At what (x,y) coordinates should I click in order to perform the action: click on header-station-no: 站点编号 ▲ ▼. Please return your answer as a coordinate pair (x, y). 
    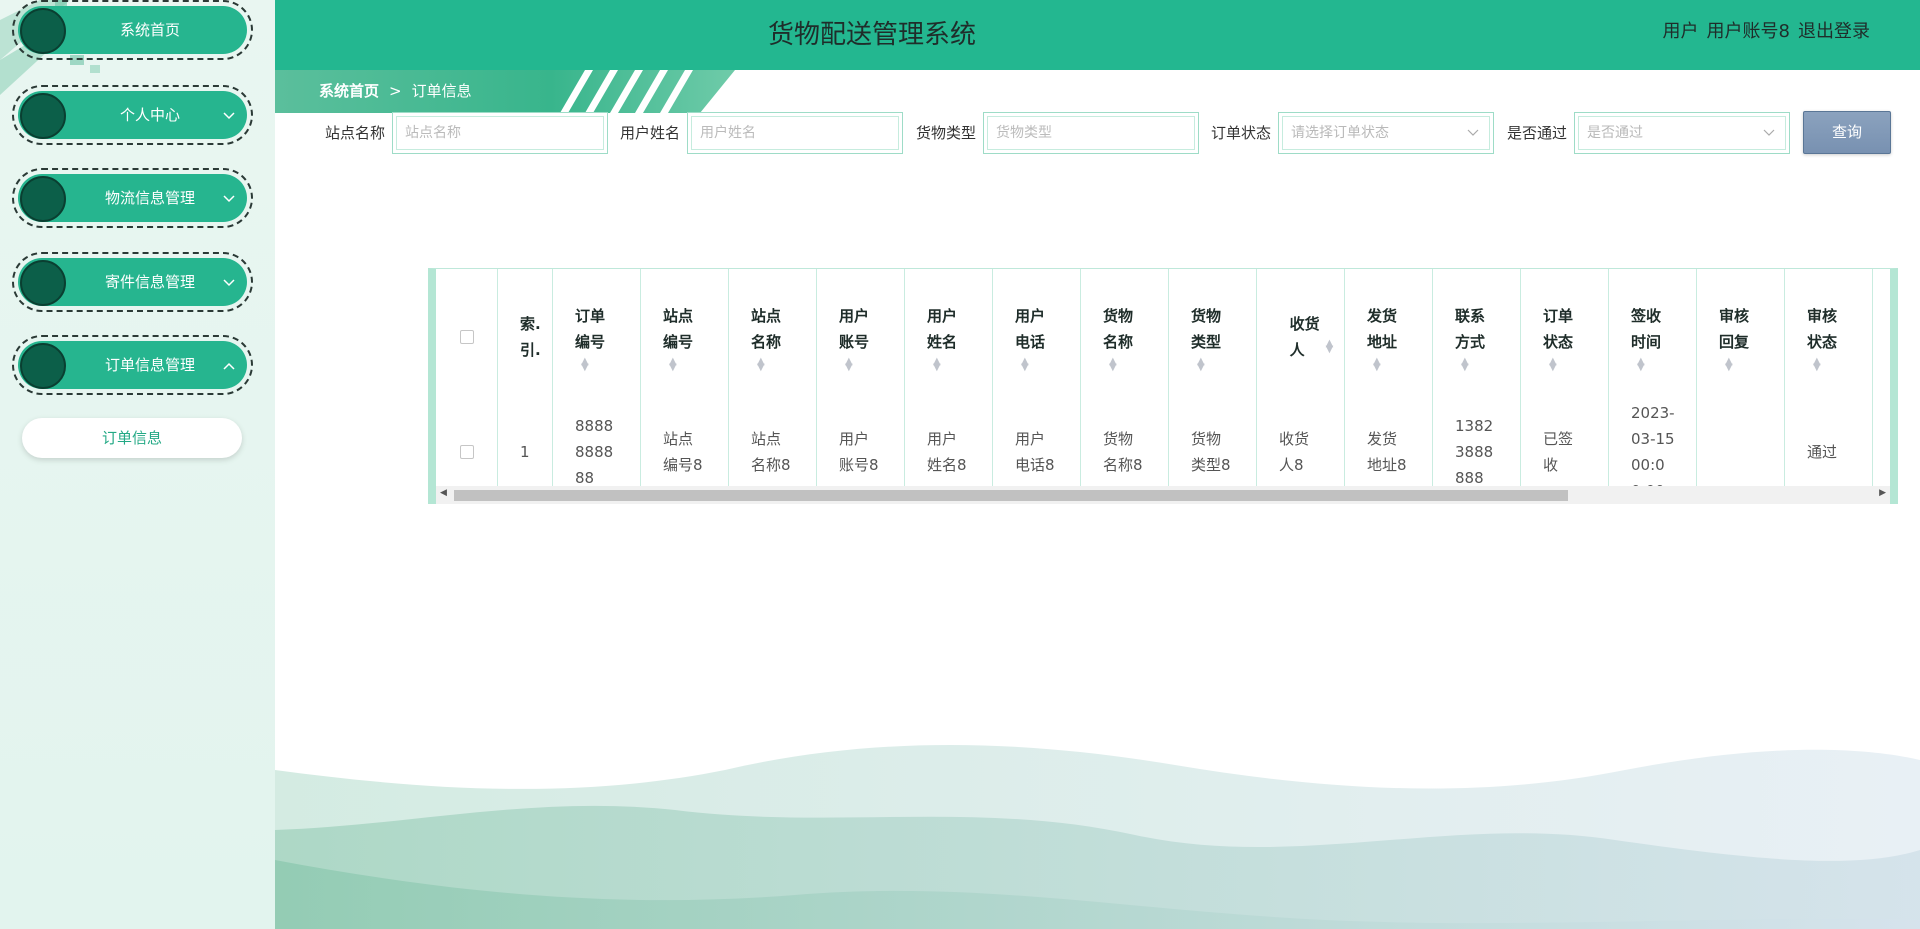
    Looking at the image, I should click on (685, 337).